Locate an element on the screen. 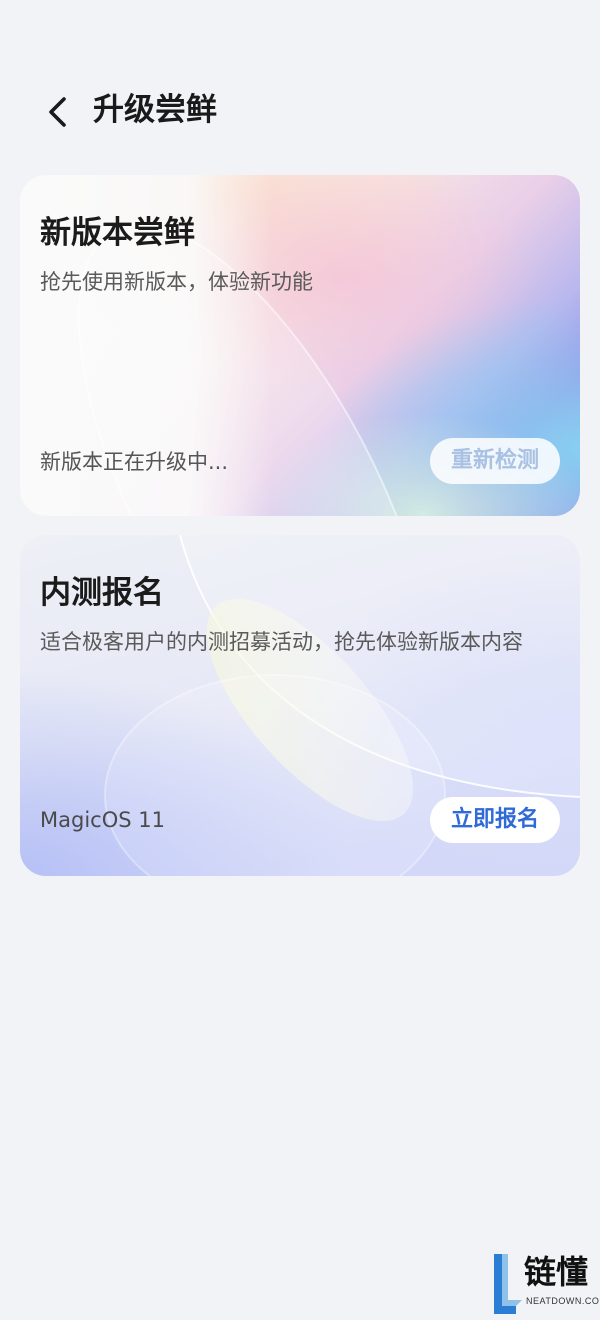 The image size is (600, 1320). watermark-brand: 链懂 is located at coordinates (556, 1272).